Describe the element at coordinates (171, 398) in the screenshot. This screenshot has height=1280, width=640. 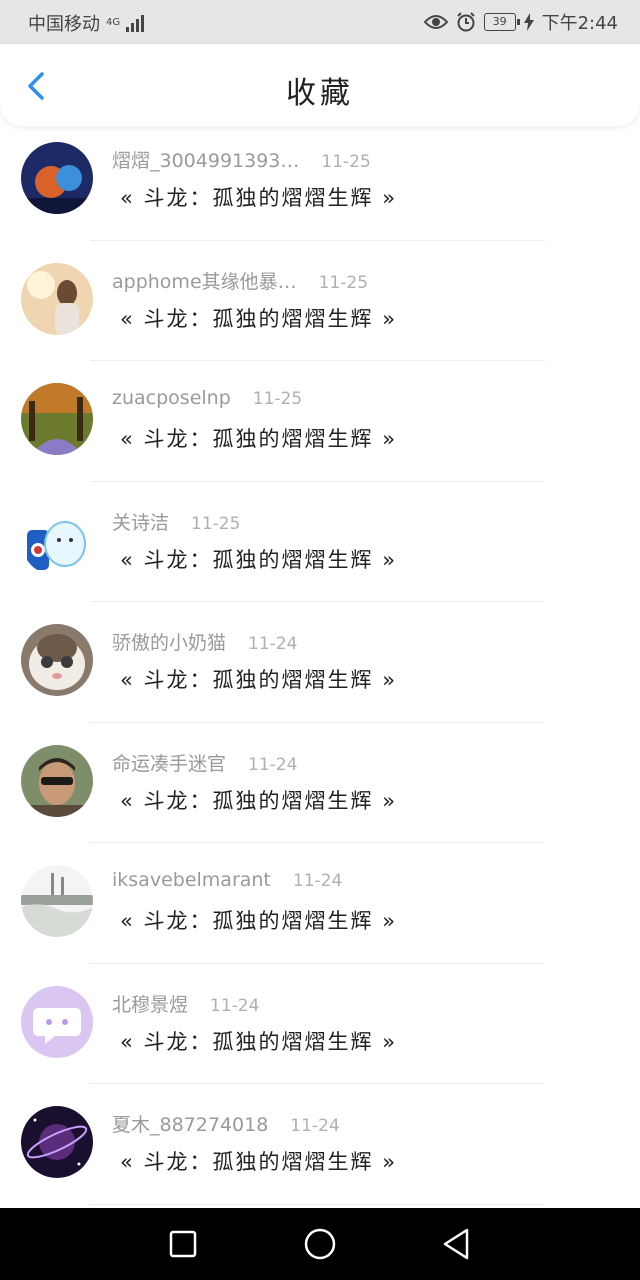
I see `username: zuacposelnp` at that location.